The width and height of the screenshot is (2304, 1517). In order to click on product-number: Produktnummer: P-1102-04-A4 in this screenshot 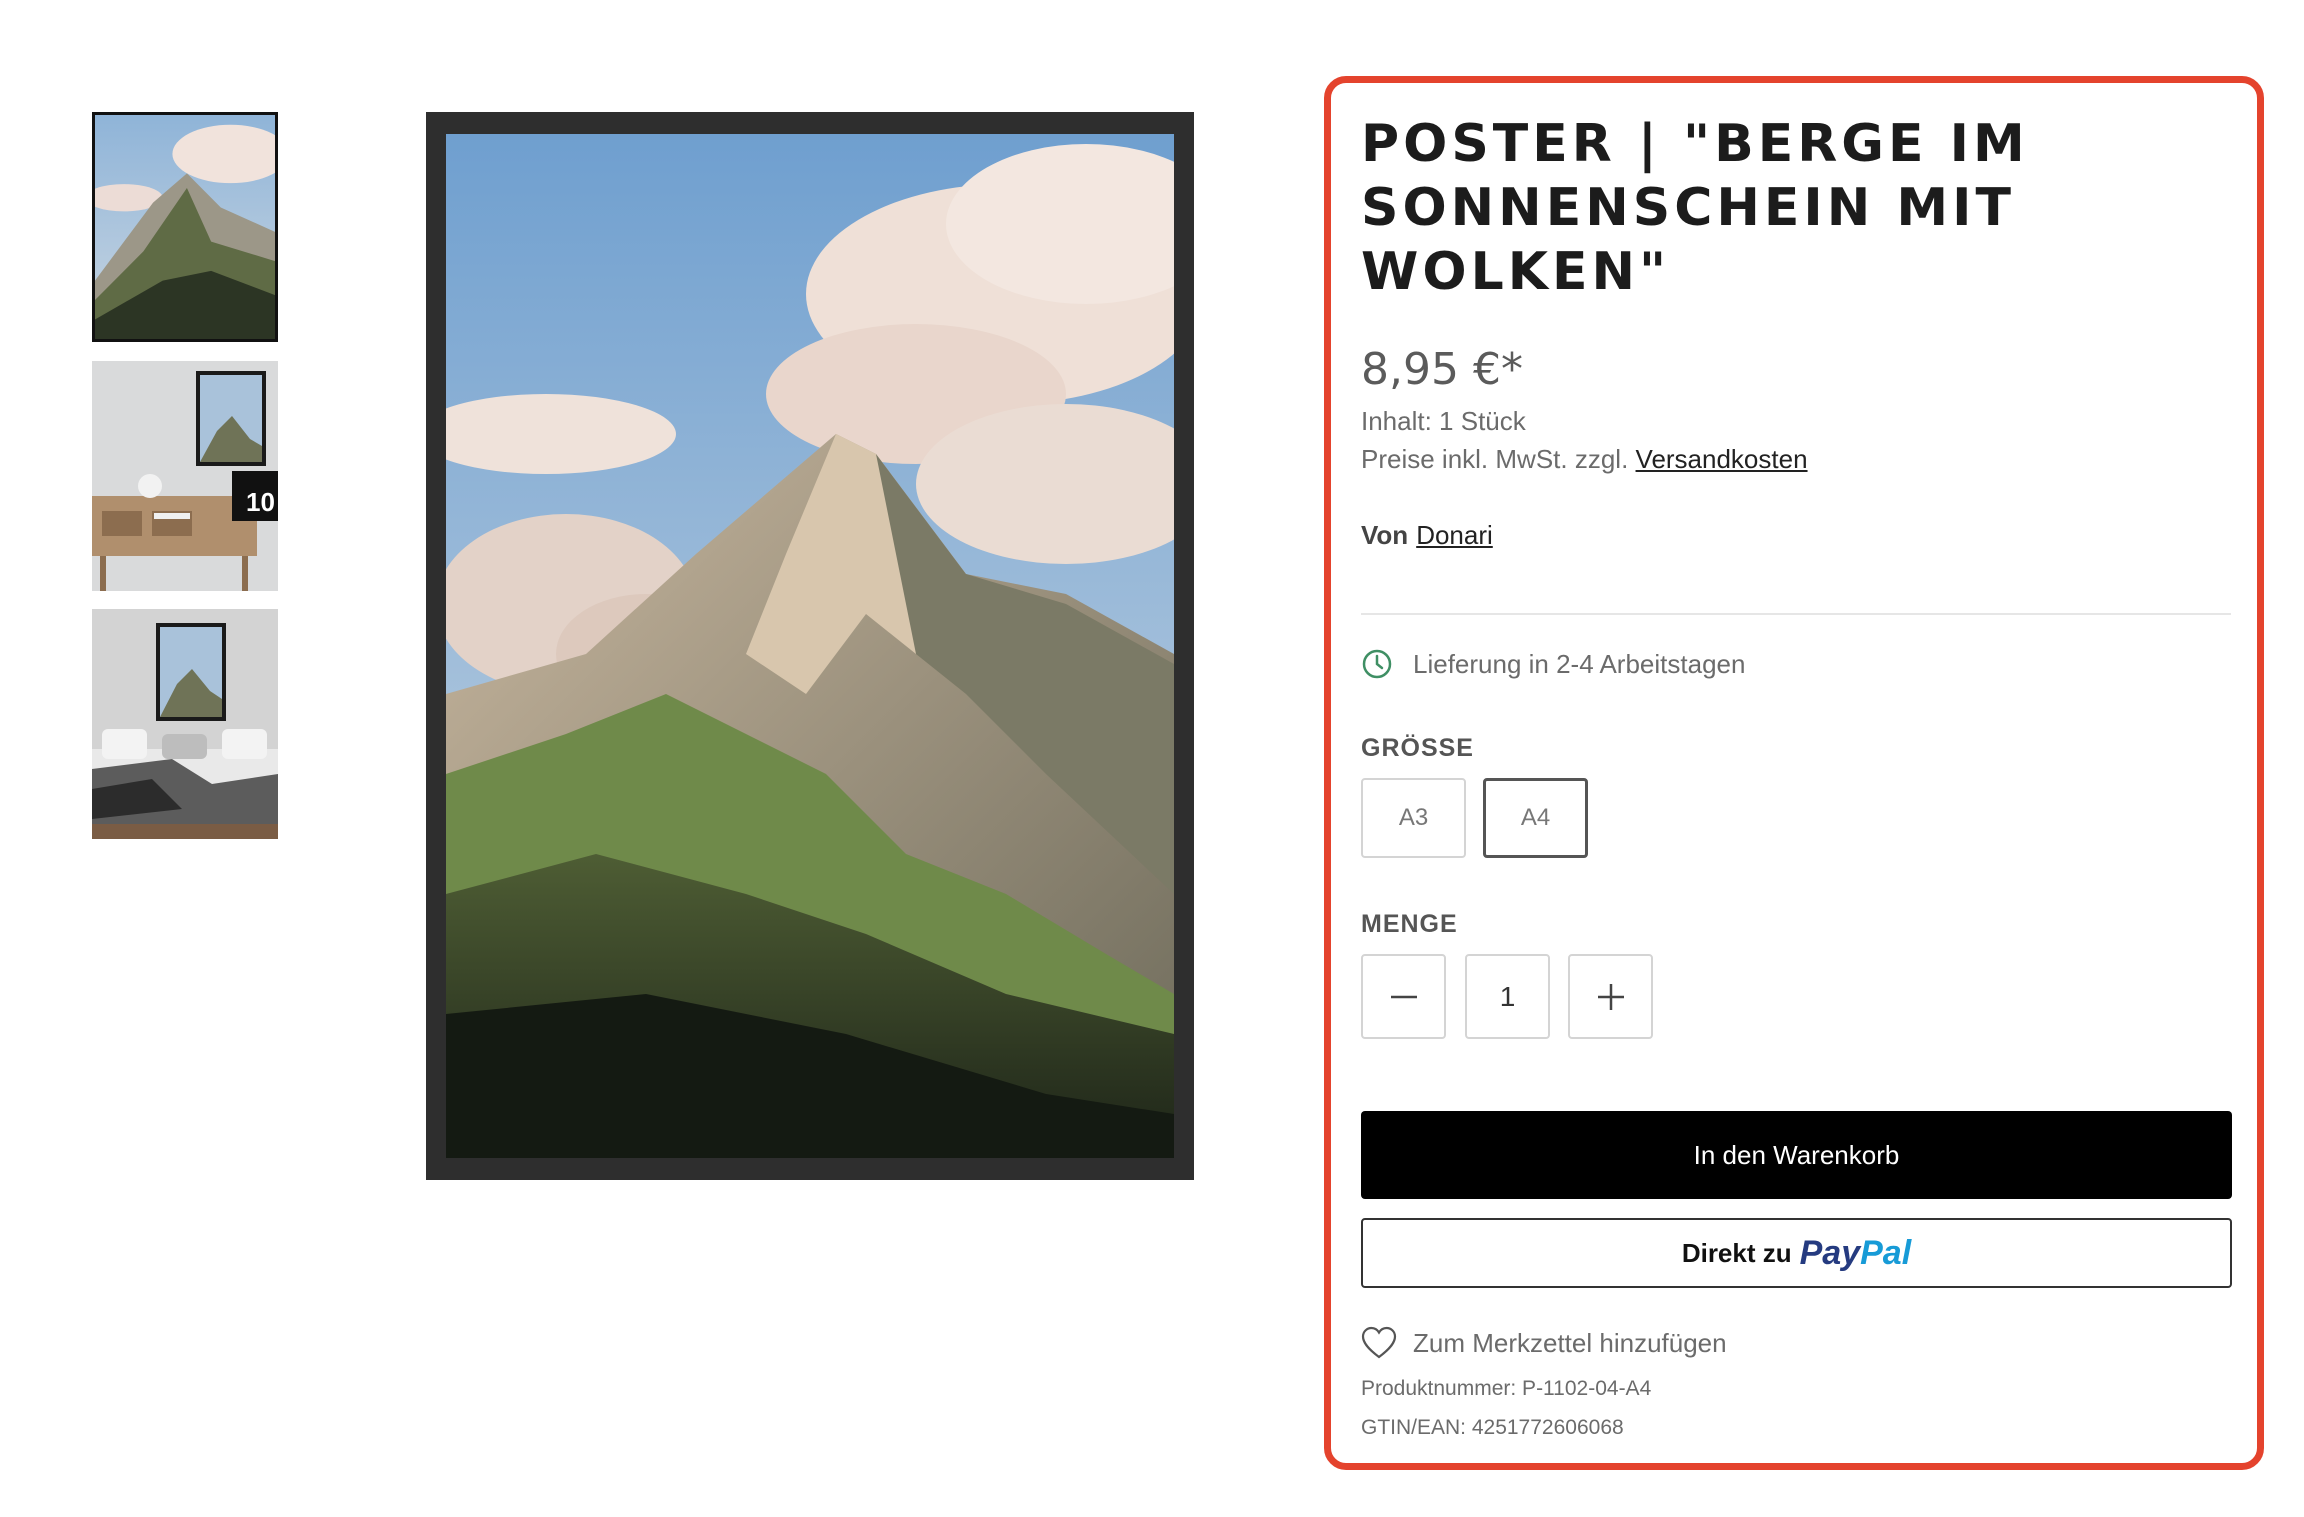, I will do `click(1506, 1388)`.